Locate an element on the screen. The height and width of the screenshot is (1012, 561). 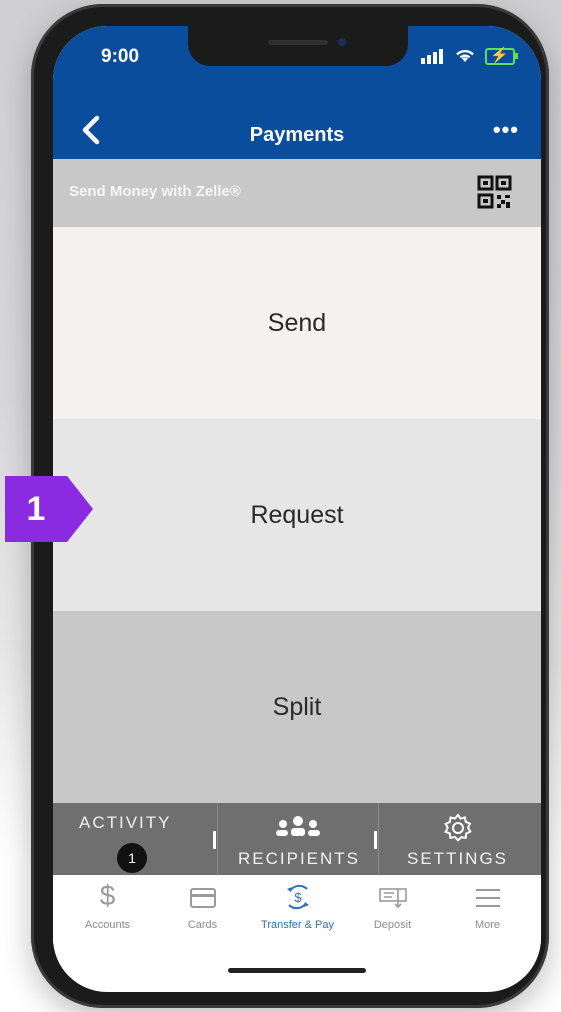
header-bar: Payments ••• is located at coordinates (297, 130).